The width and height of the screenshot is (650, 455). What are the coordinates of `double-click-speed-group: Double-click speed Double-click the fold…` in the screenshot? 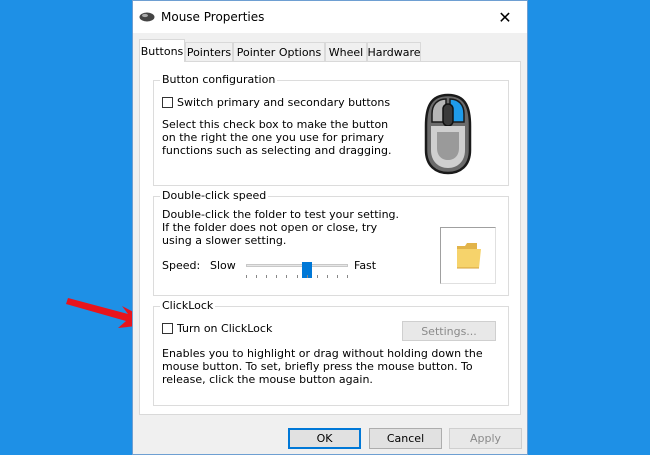 It's located at (331, 242).